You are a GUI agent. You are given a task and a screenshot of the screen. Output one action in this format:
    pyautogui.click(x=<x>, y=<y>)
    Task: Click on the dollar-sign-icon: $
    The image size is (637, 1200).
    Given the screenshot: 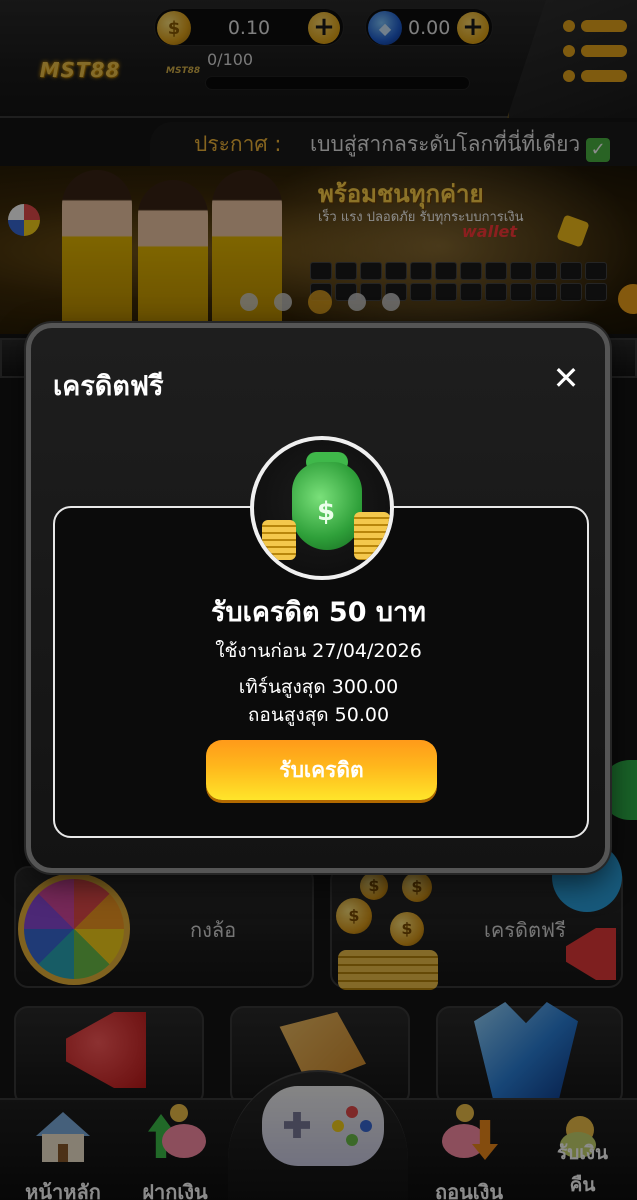 What is the action you would take?
    pyautogui.click(x=326, y=512)
    